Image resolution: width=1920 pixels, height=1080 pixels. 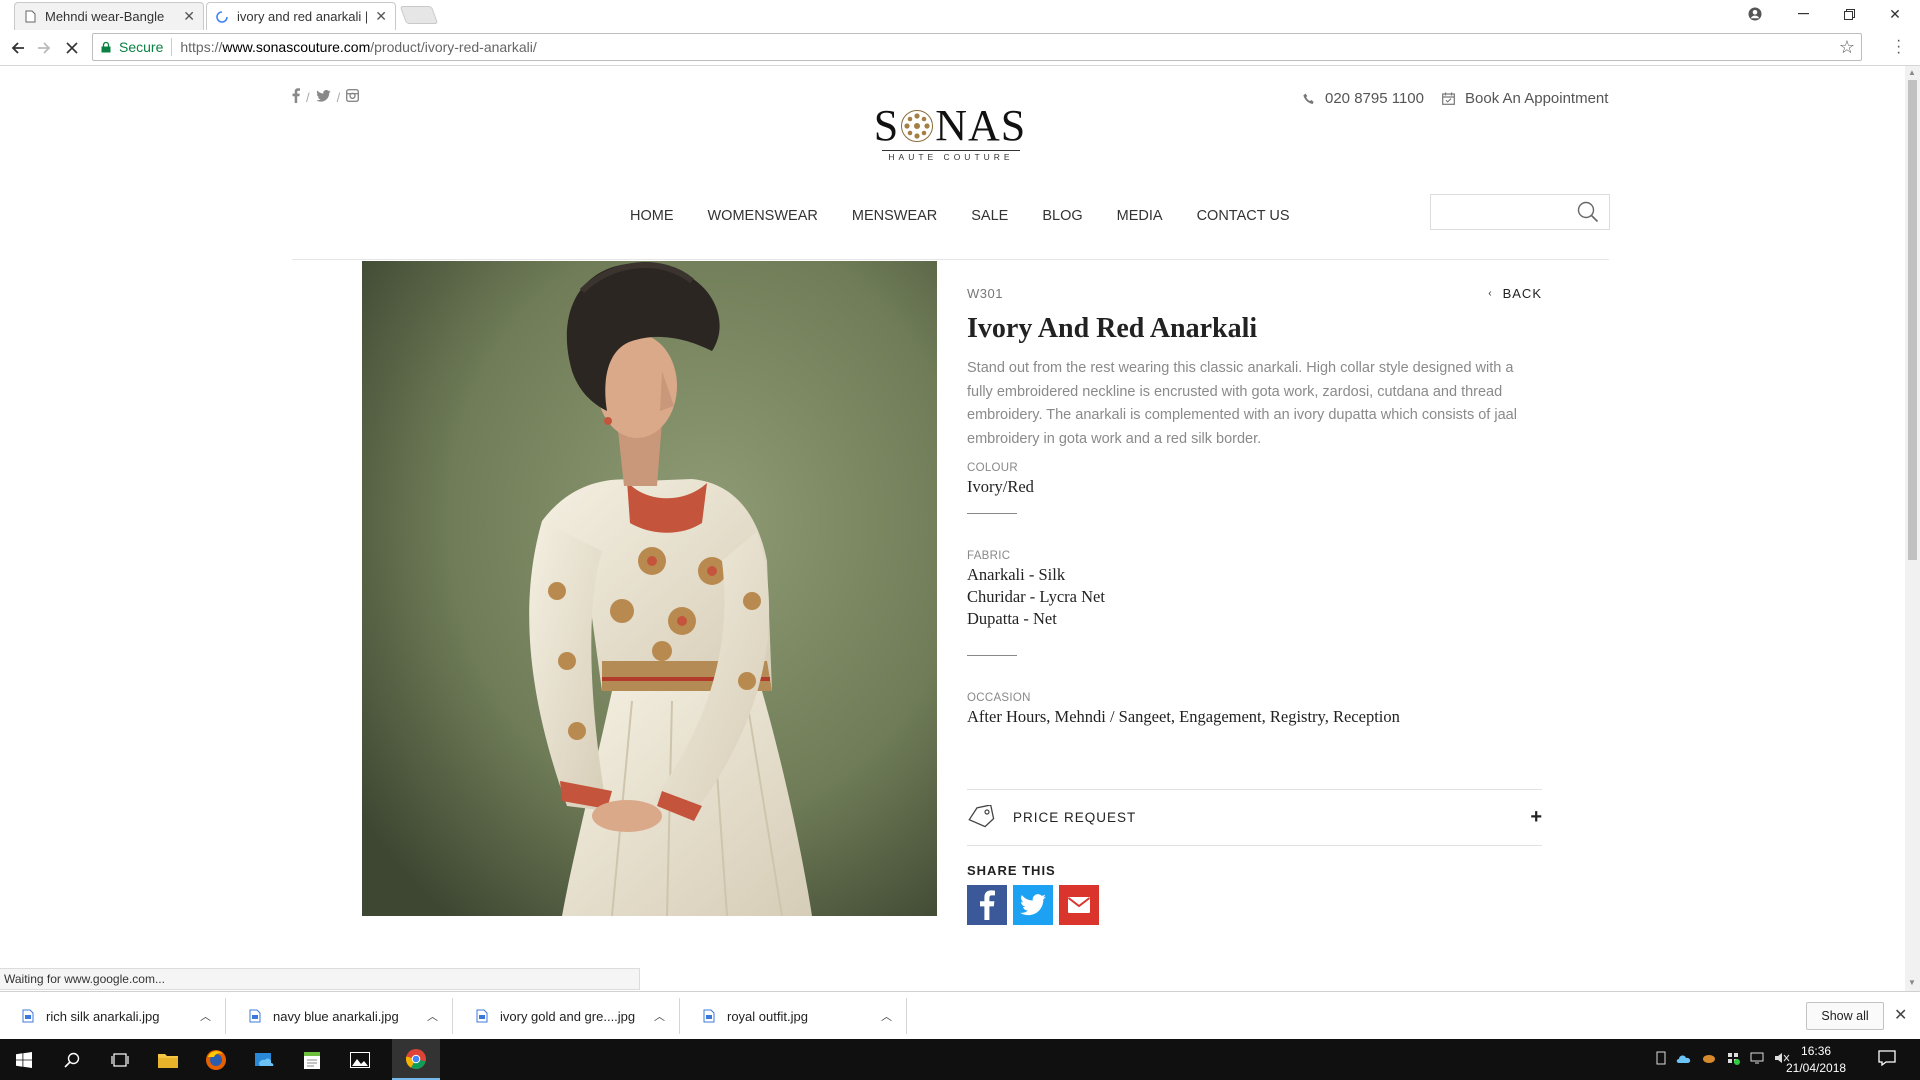 What do you see at coordinates (1455, 98) in the screenshot?
I see `header-contact: 020 8795 1100 Book An Appointment` at bounding box center [1455, 98].